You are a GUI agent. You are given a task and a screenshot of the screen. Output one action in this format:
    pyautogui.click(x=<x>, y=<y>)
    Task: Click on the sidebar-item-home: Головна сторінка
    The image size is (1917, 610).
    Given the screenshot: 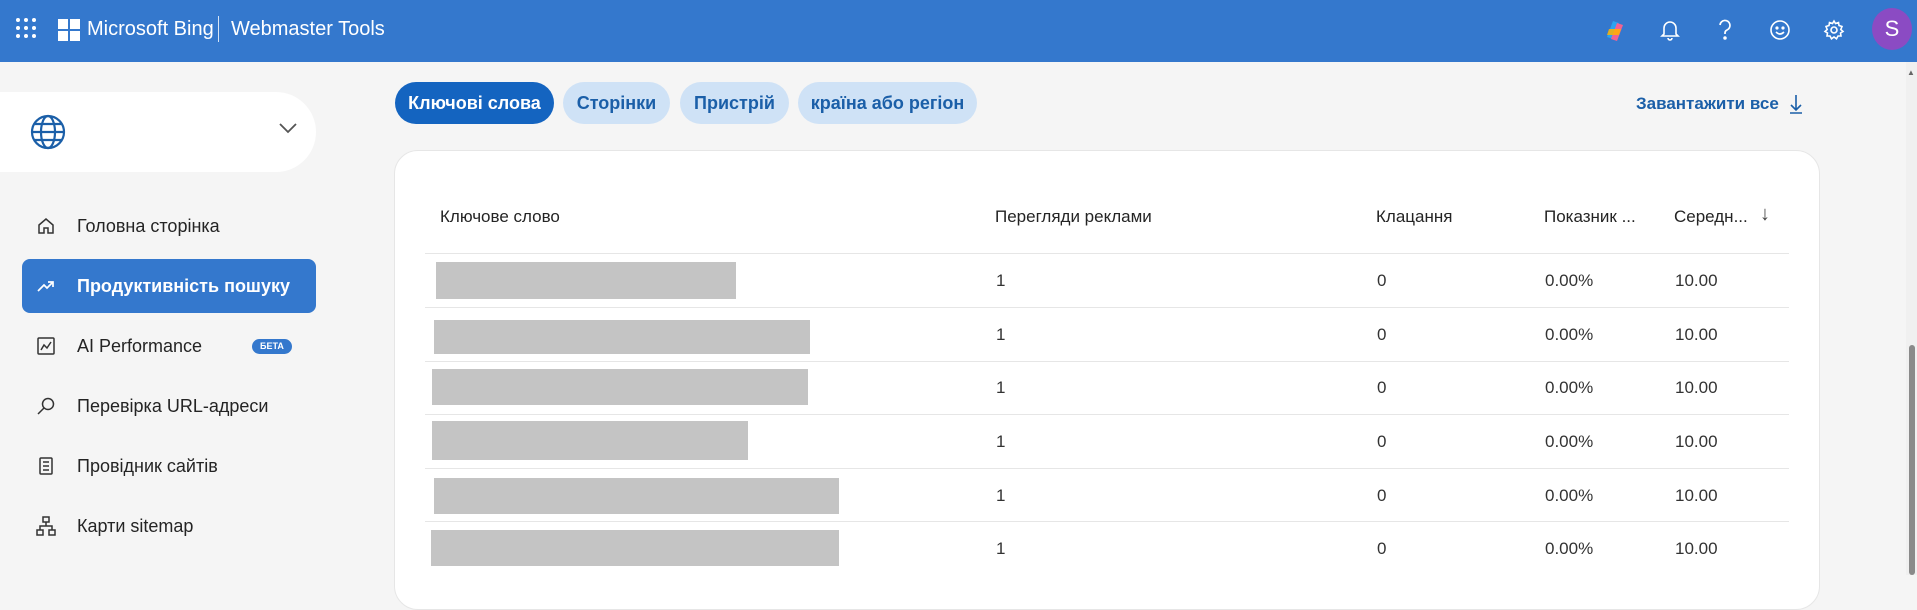 What is the action you would take?
    pyautogui.click(x=169, y=226)
    